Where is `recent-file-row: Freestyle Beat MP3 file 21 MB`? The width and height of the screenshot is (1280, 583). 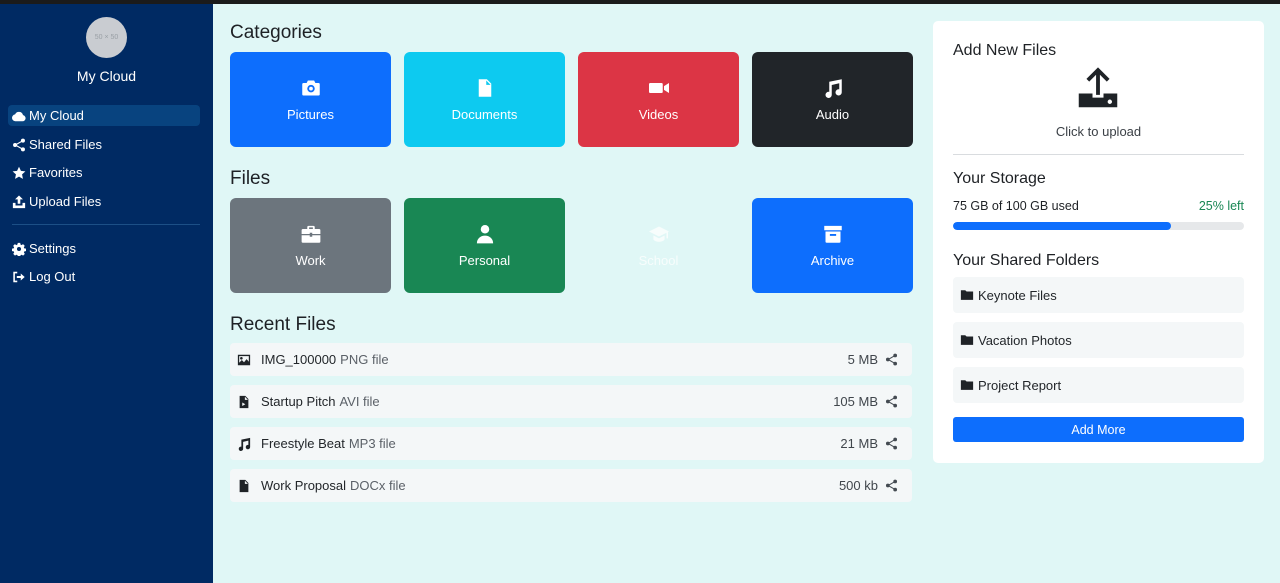 recent-file-row: Freestyle Beat MP3 file 21 MB is located at coordinates (571, 443).